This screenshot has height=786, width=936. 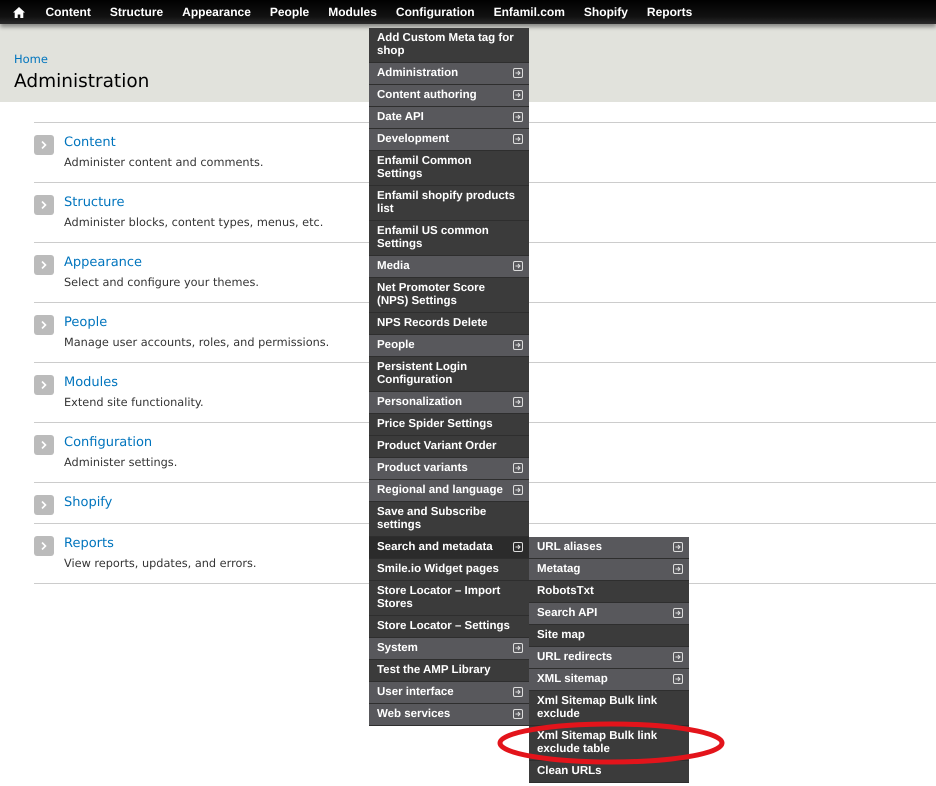 What do you see at coordinates (449, 295) in the screenshot?
I see `menu-item: Net Promoter Score (NPS) Settings` at bounding box center [449, 295].